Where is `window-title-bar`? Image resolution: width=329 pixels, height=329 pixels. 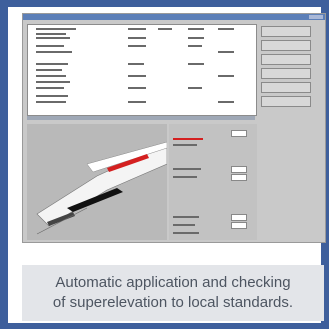 window-title-bar is located at coordinates (174, 17).